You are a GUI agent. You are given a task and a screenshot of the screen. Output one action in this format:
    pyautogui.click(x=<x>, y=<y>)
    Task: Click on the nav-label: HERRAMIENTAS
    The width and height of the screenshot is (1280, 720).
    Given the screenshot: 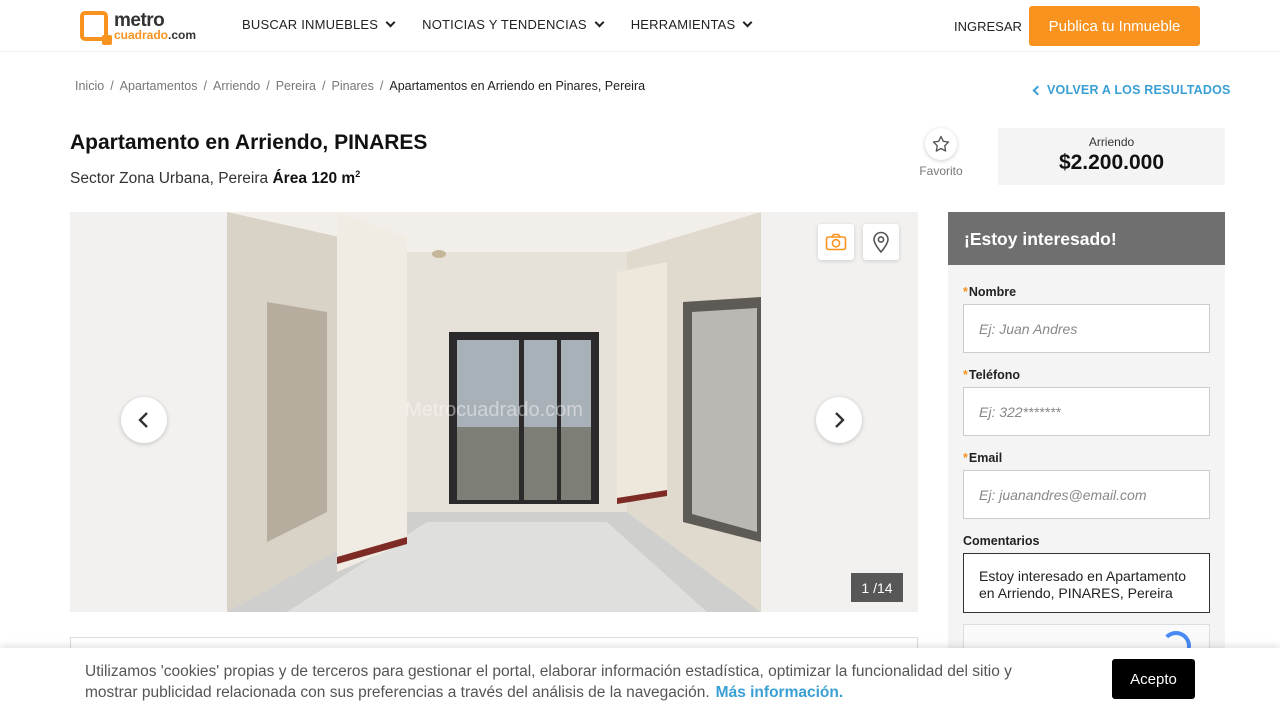 What is the action you would take?
    pyautogui.click(x=683, y=24)
    